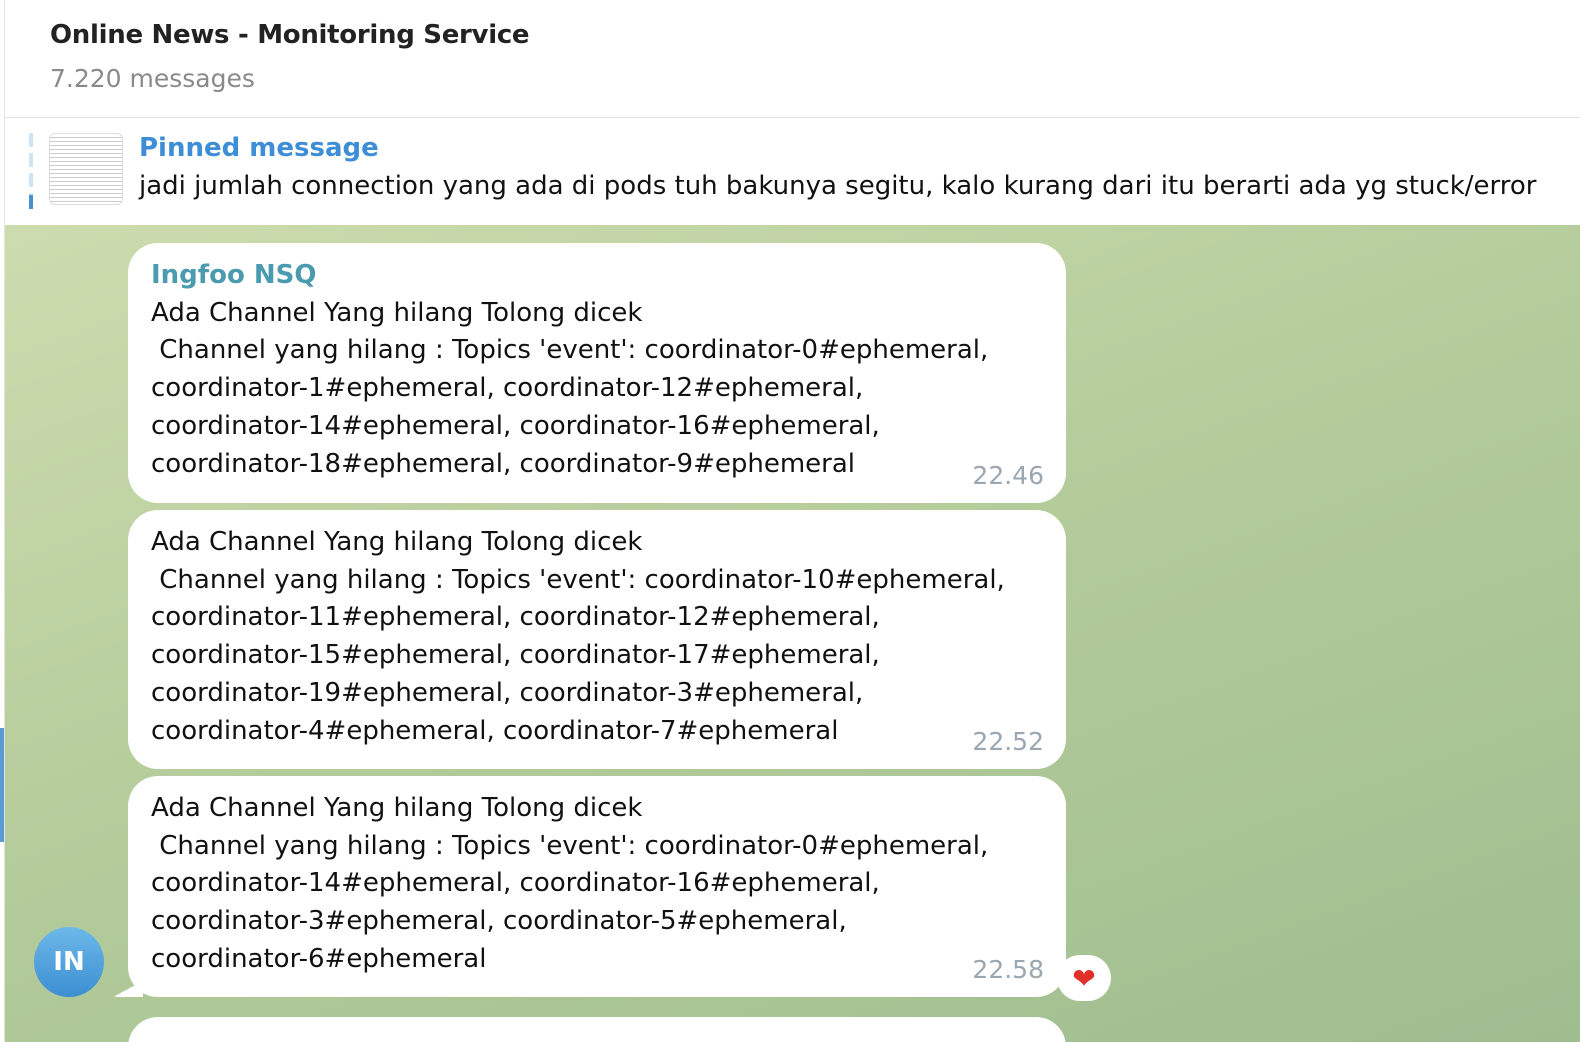 This screenshot has height=1042, width=1580. I want to click on pinned-label: Pinned message, so click(259, 148).